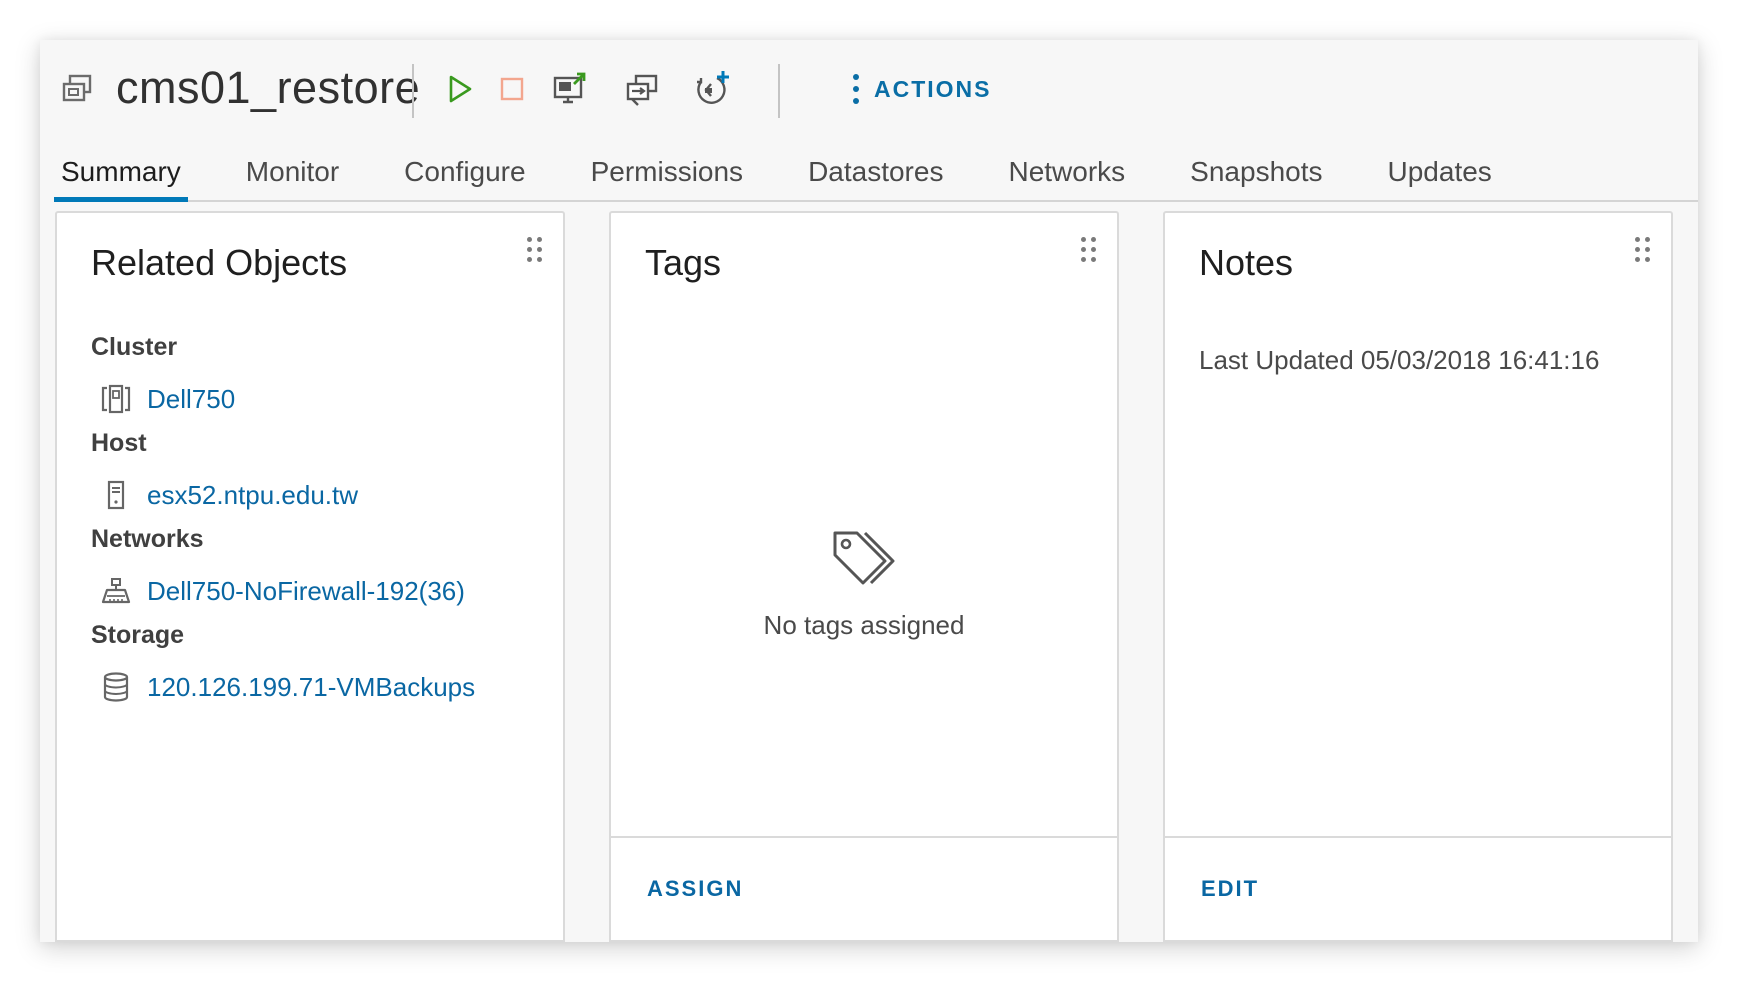 This screenshot has height=982, width=1738. I want to click on tab-monitor: Monitor, so click(292, 172).